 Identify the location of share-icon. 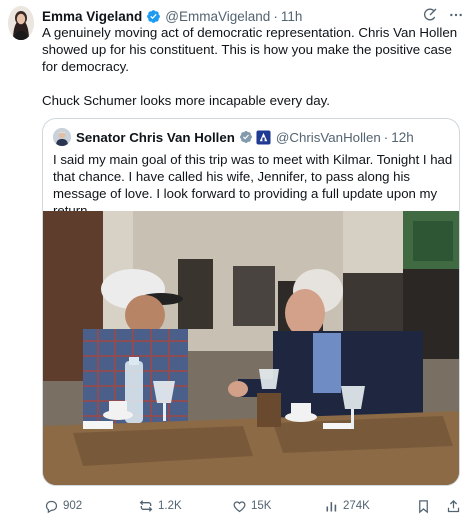
(453, 506).